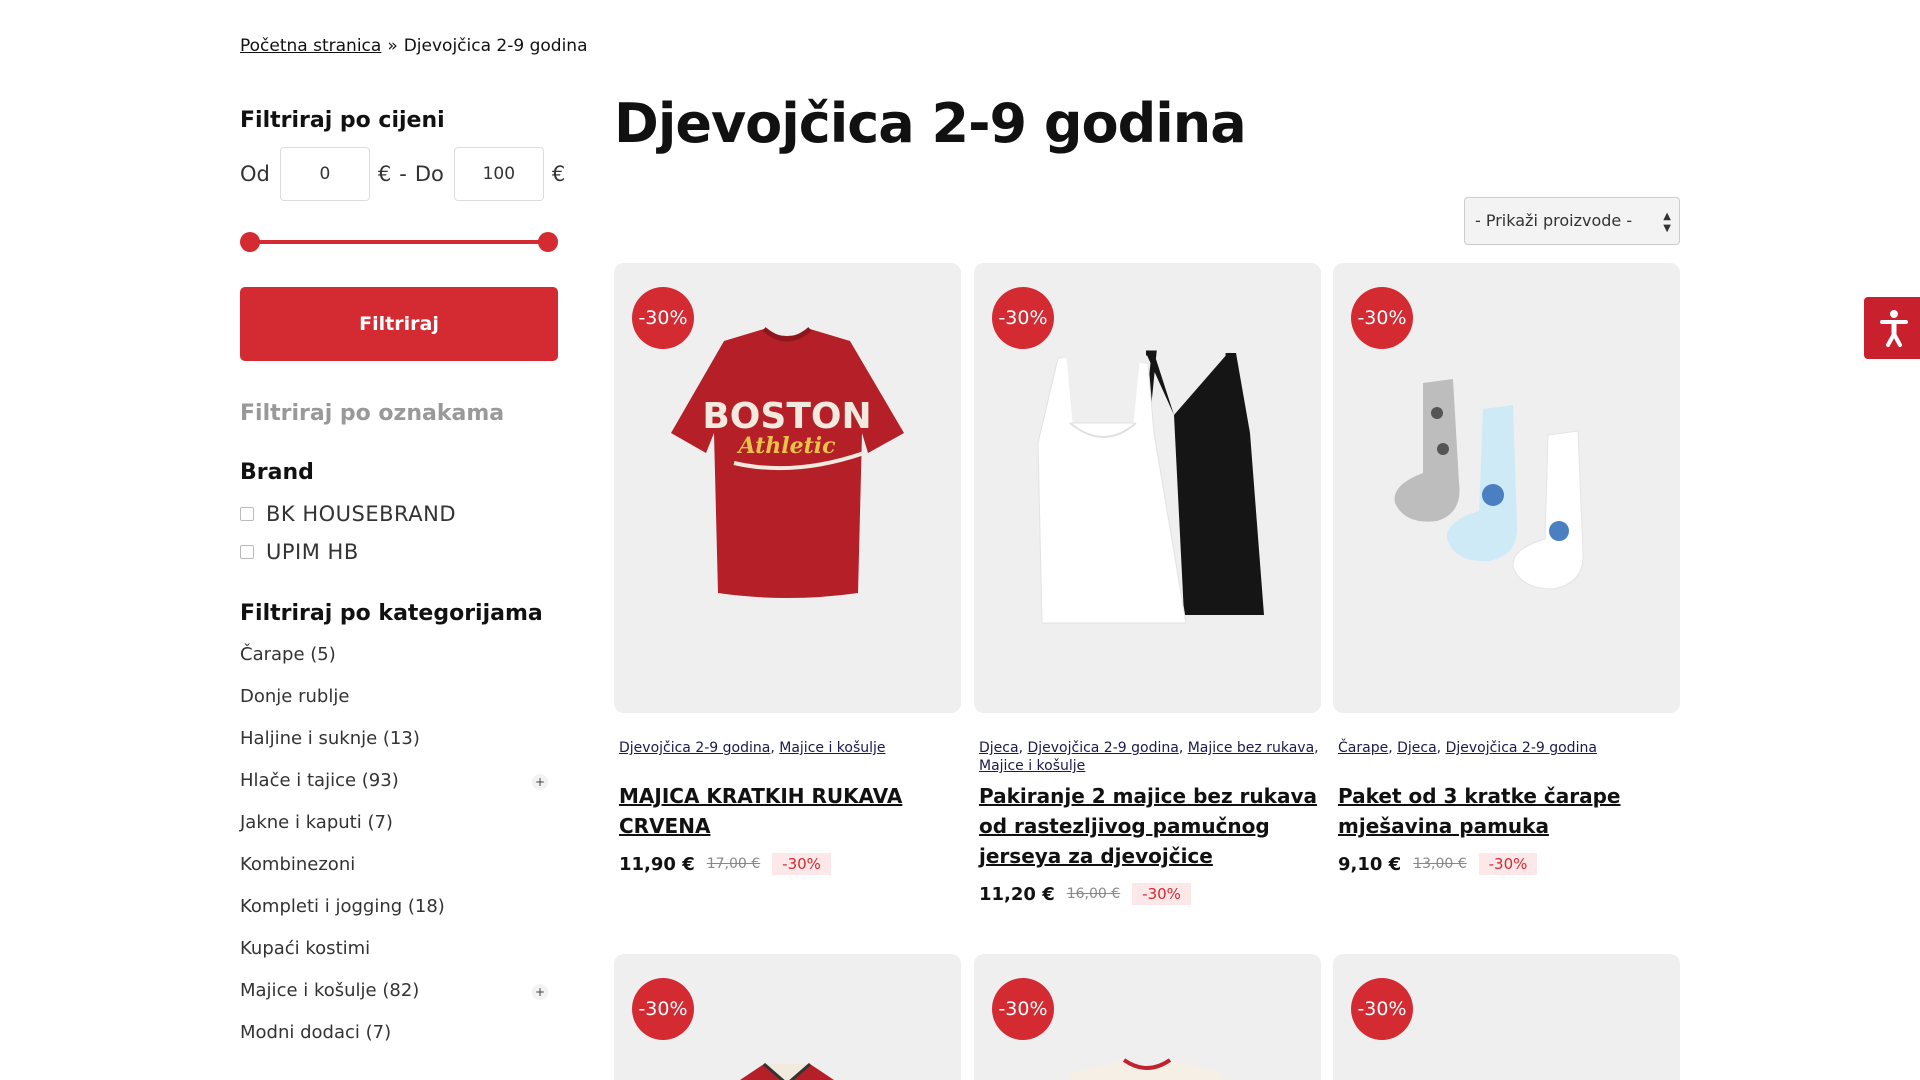 The height and width of the screenshot is (1080, 1920). I want to click on price-slider, so click(399, 242).